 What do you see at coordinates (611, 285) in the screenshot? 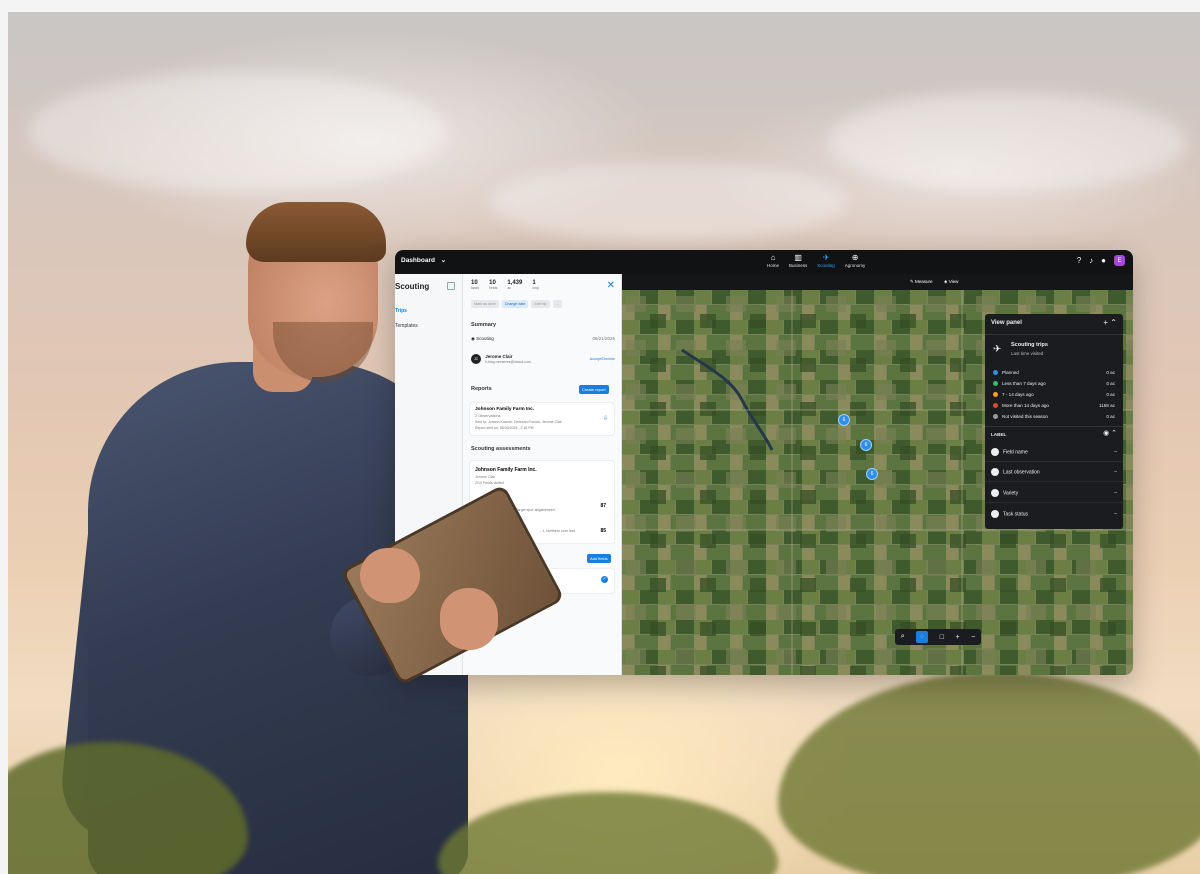
I see `close-icon: ✕` at bounding box center [611, 285].